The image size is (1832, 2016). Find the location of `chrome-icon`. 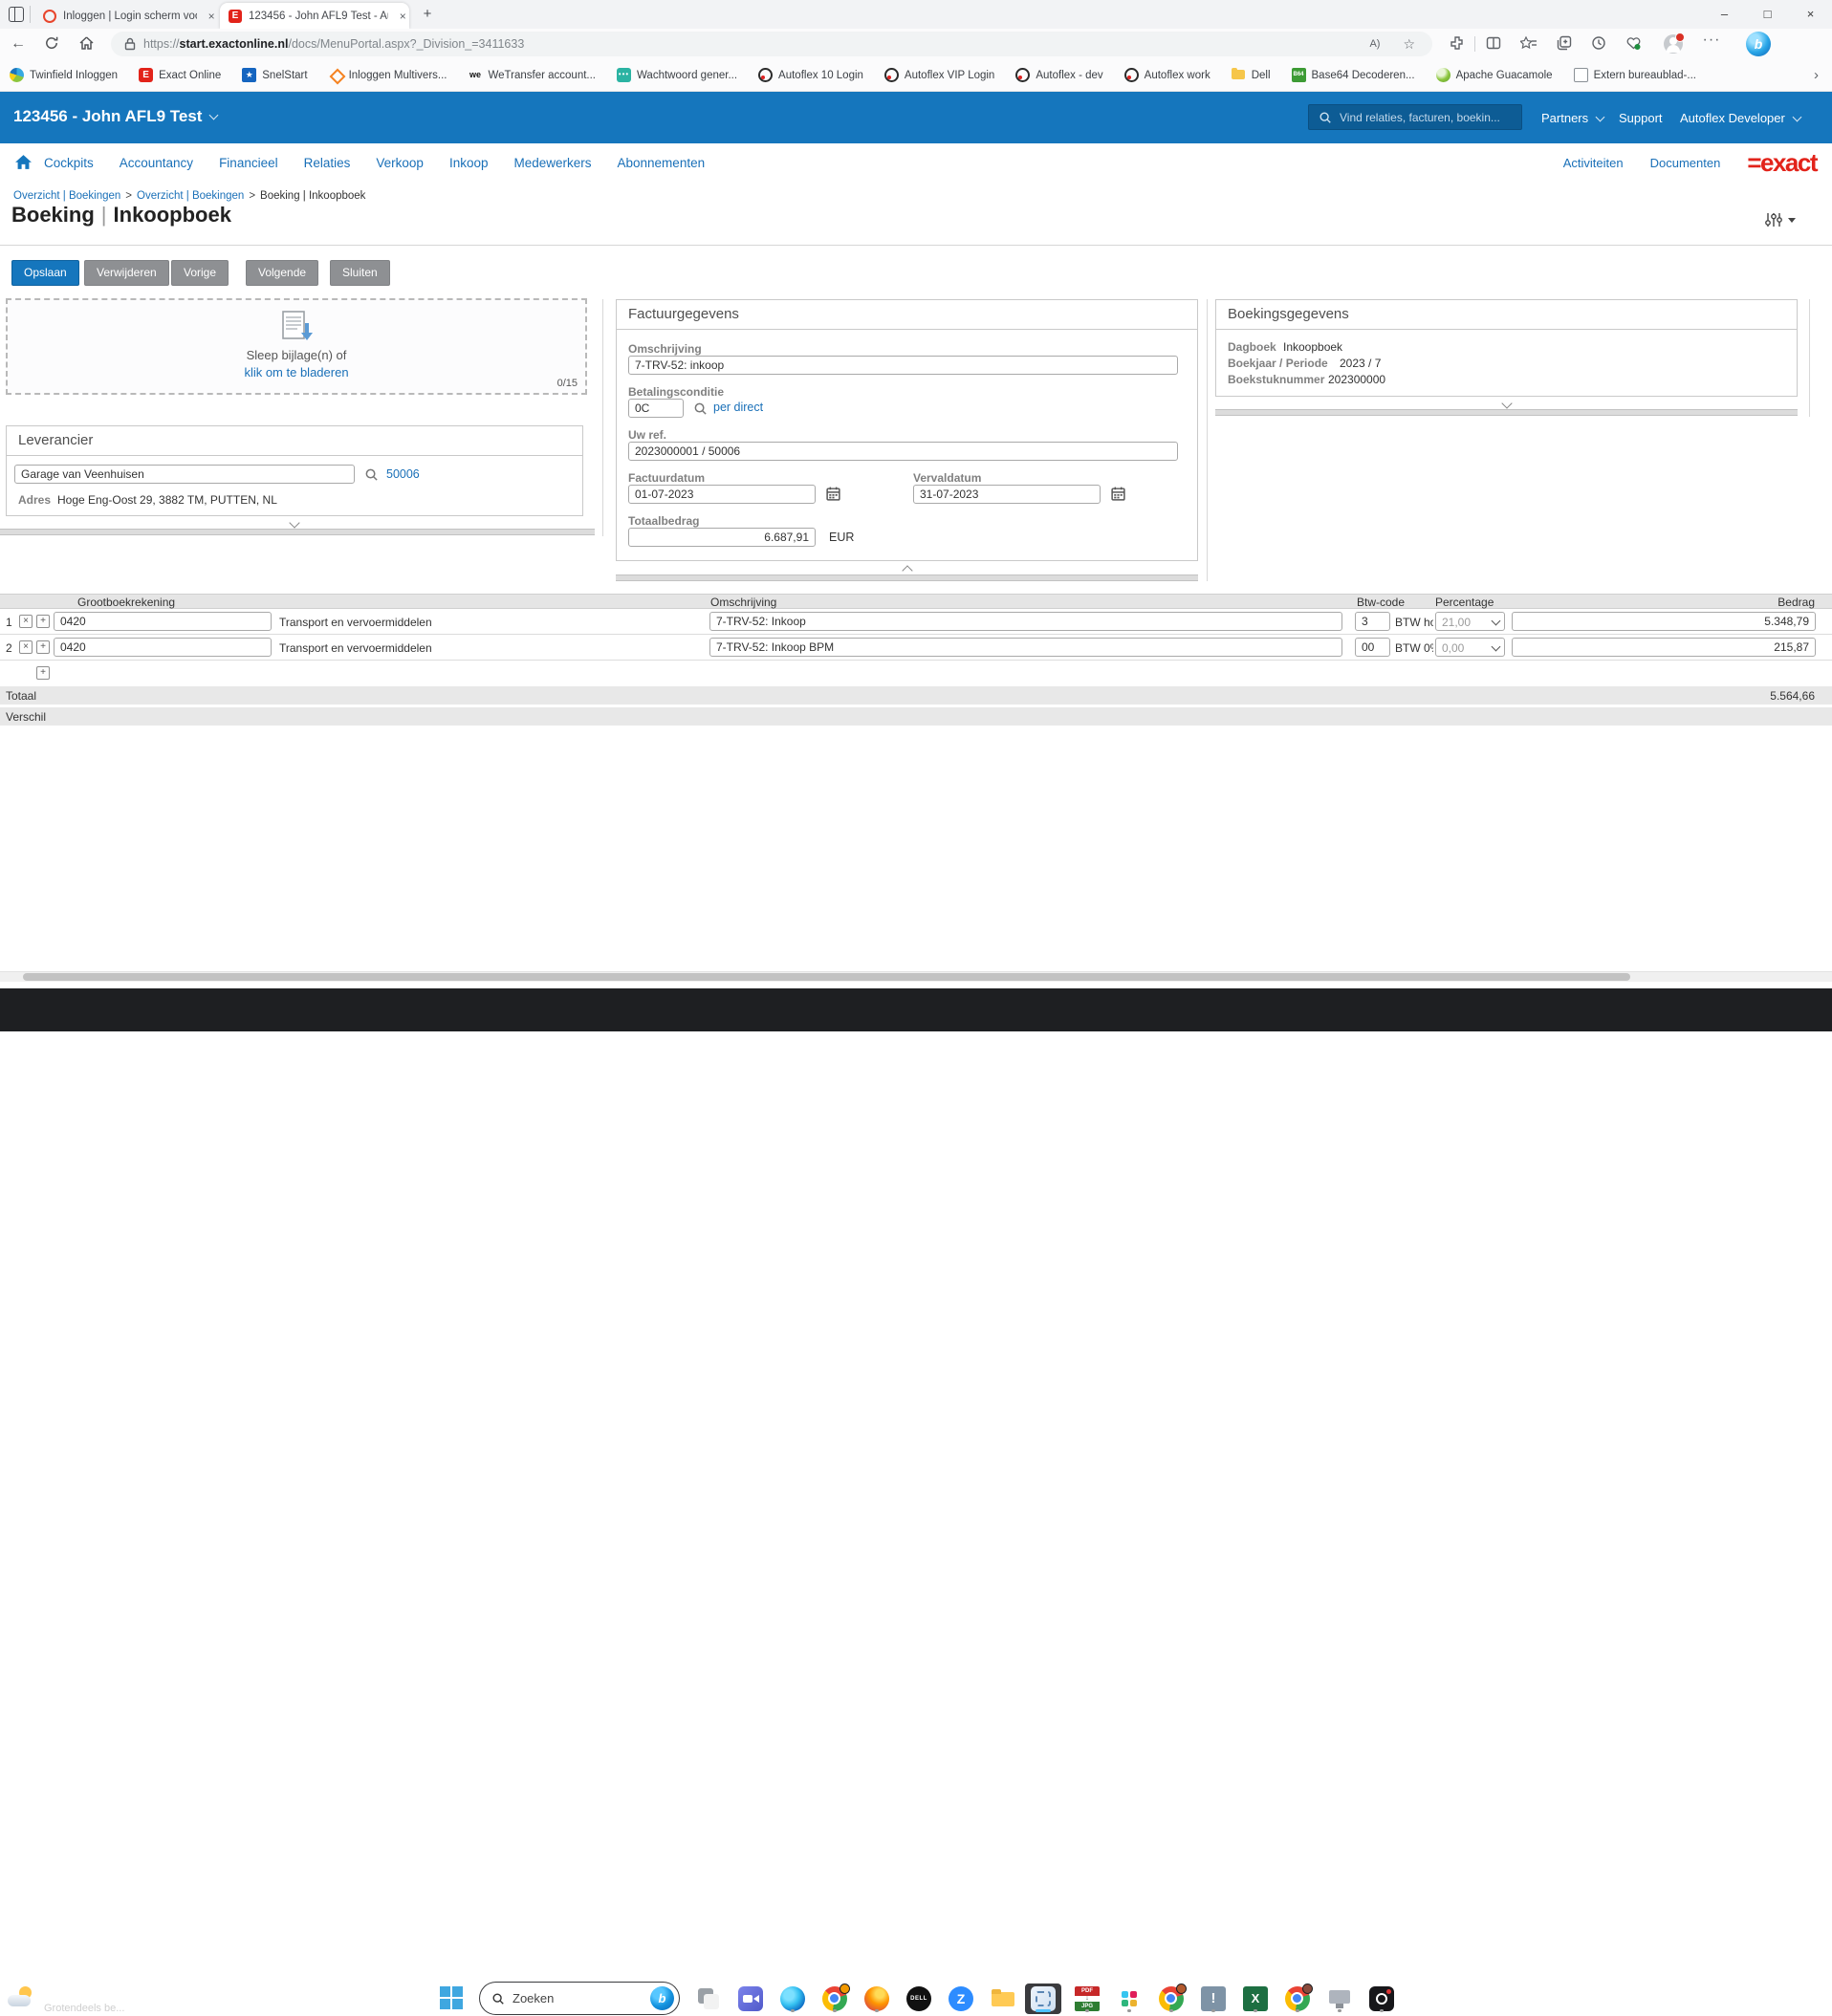

chrome-icon is located at coordinates (835, 1998).